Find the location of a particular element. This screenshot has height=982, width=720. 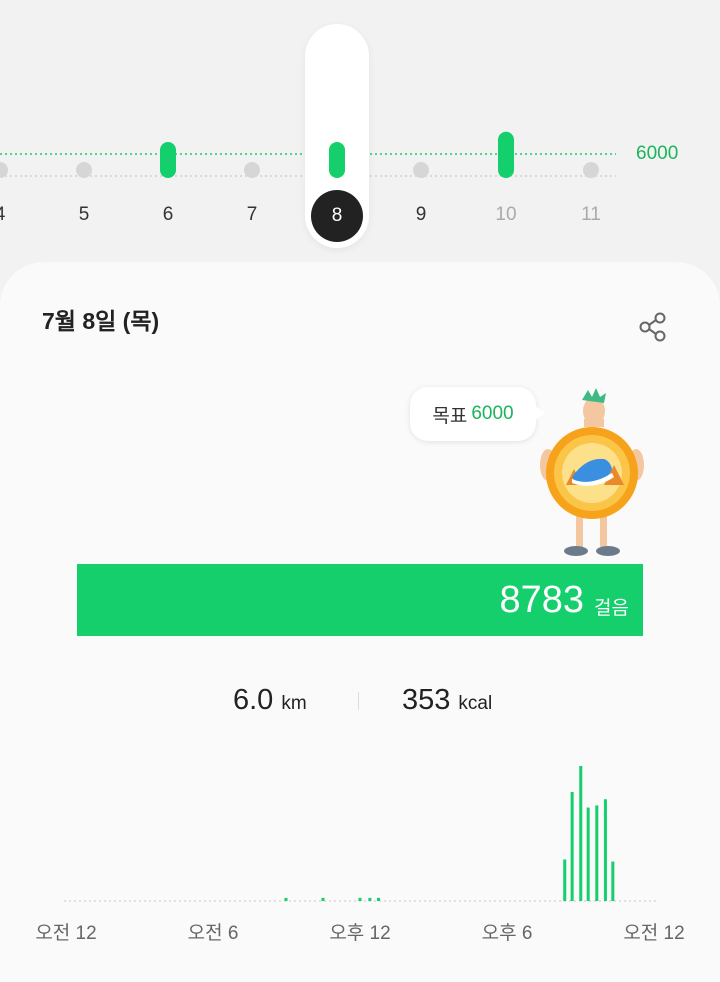

share-button is located at coordinates (653, 327).